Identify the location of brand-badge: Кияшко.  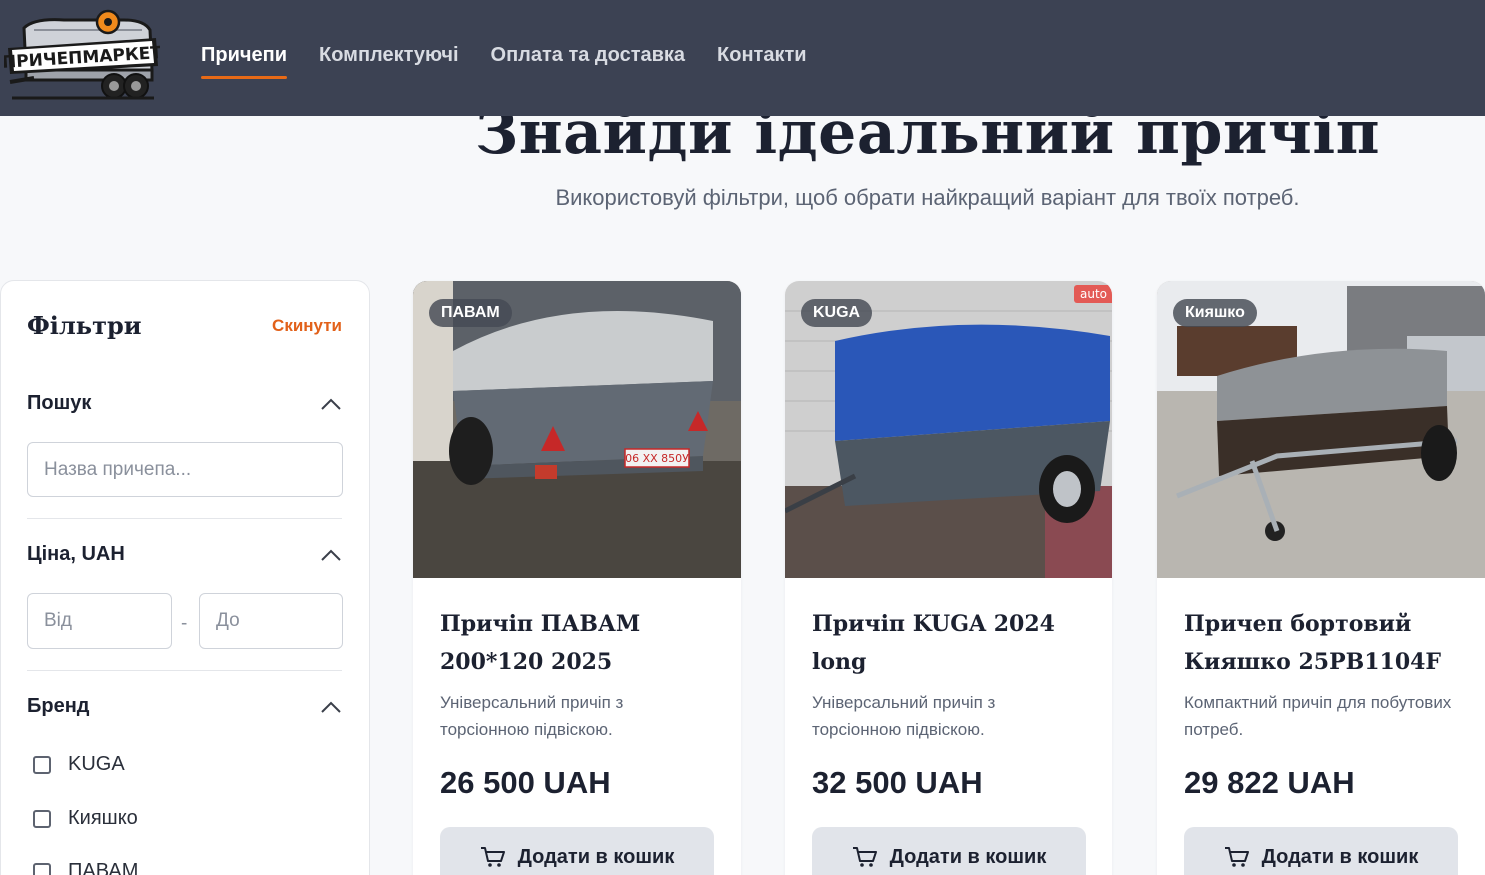
(1215, 313).